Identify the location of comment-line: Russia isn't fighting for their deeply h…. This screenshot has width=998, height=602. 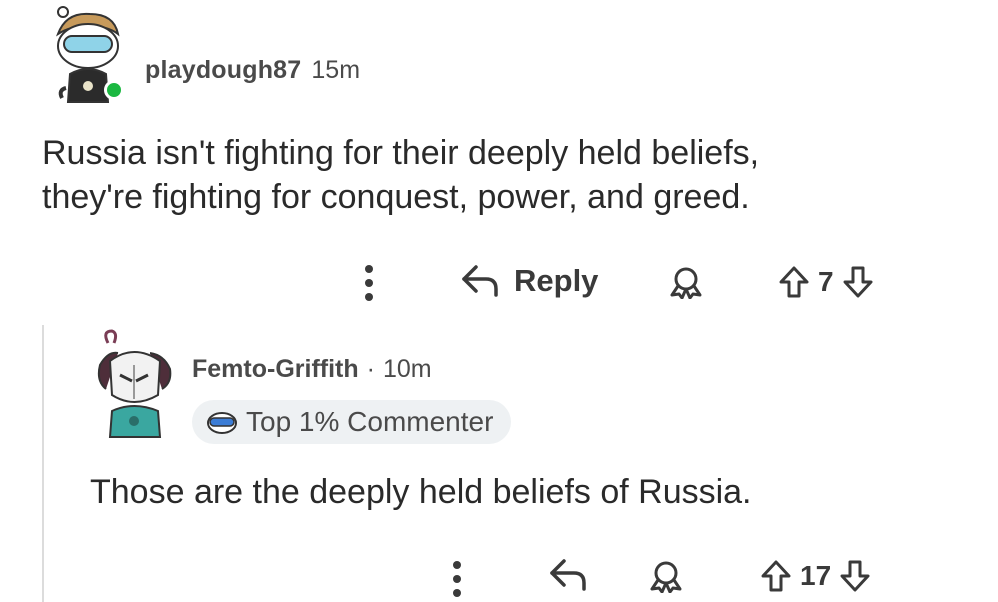
(401, 153).